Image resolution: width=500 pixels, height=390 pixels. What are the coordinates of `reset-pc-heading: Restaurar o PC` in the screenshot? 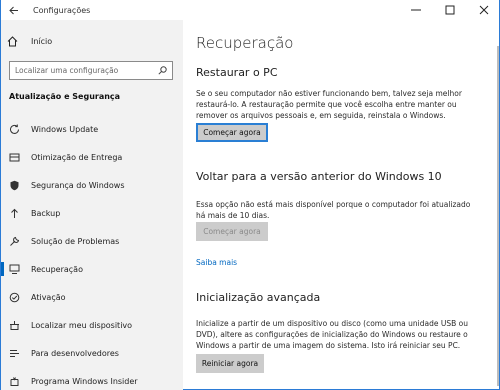 It's located at (237, 72).